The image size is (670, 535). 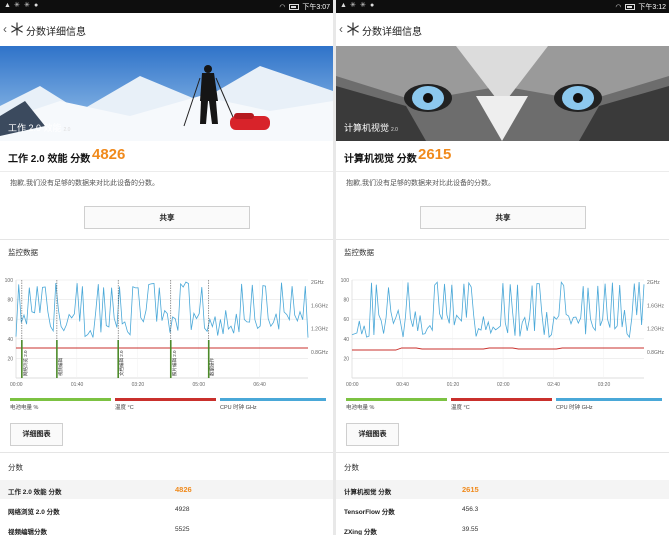 What do you see at coordinates (371, 128) in the screenshot?
I see `hero-label: 计算机视觉 2.0` at bounding box center [371, 128].